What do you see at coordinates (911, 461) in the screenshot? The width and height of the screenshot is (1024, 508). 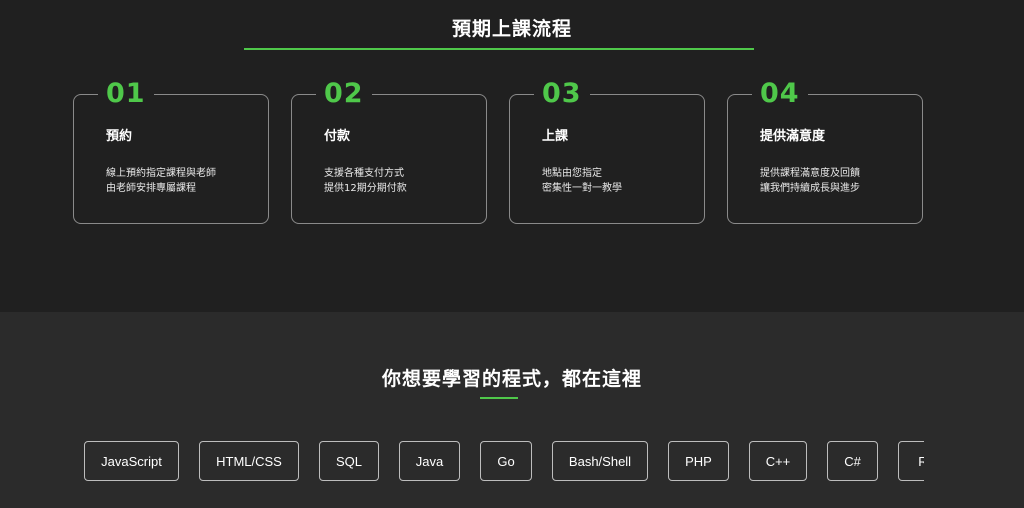 I see `language-tag-r: R` at bounding box center [911, 461].